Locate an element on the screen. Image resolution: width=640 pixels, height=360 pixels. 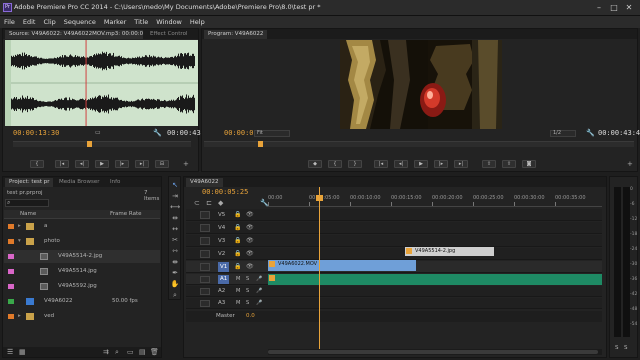
slide-tool-icon: ⇼ is located at coordinates (175, 262).